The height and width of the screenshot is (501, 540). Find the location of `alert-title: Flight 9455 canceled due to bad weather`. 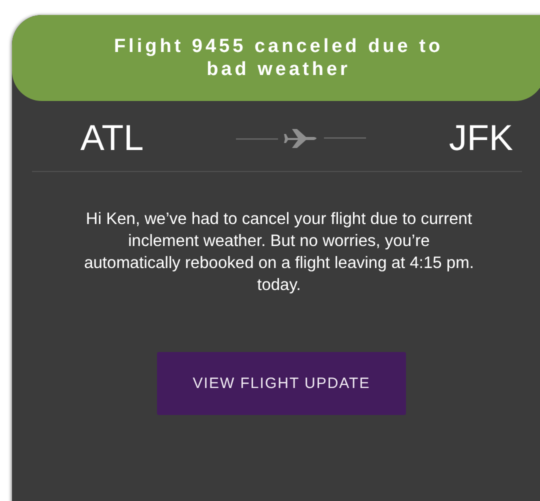

alert-title: Flight 9455 canceled due to bad weather is located at coordinates (279, 58).